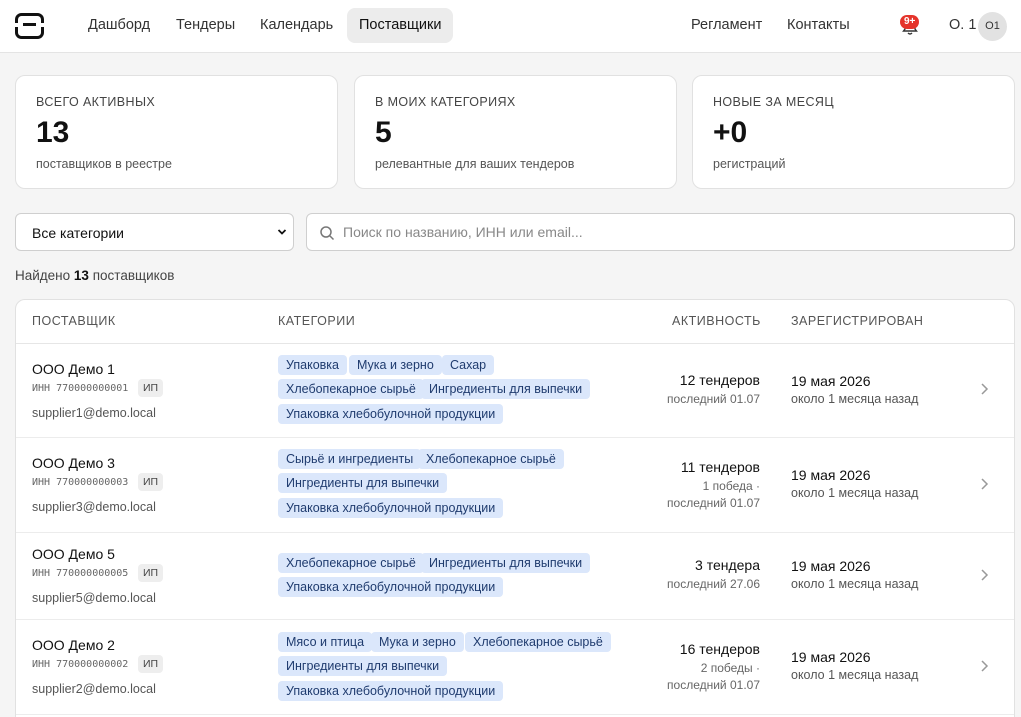  I want to click on activity-cell: 12 тендеров последний 01.07, so click(713, 390).